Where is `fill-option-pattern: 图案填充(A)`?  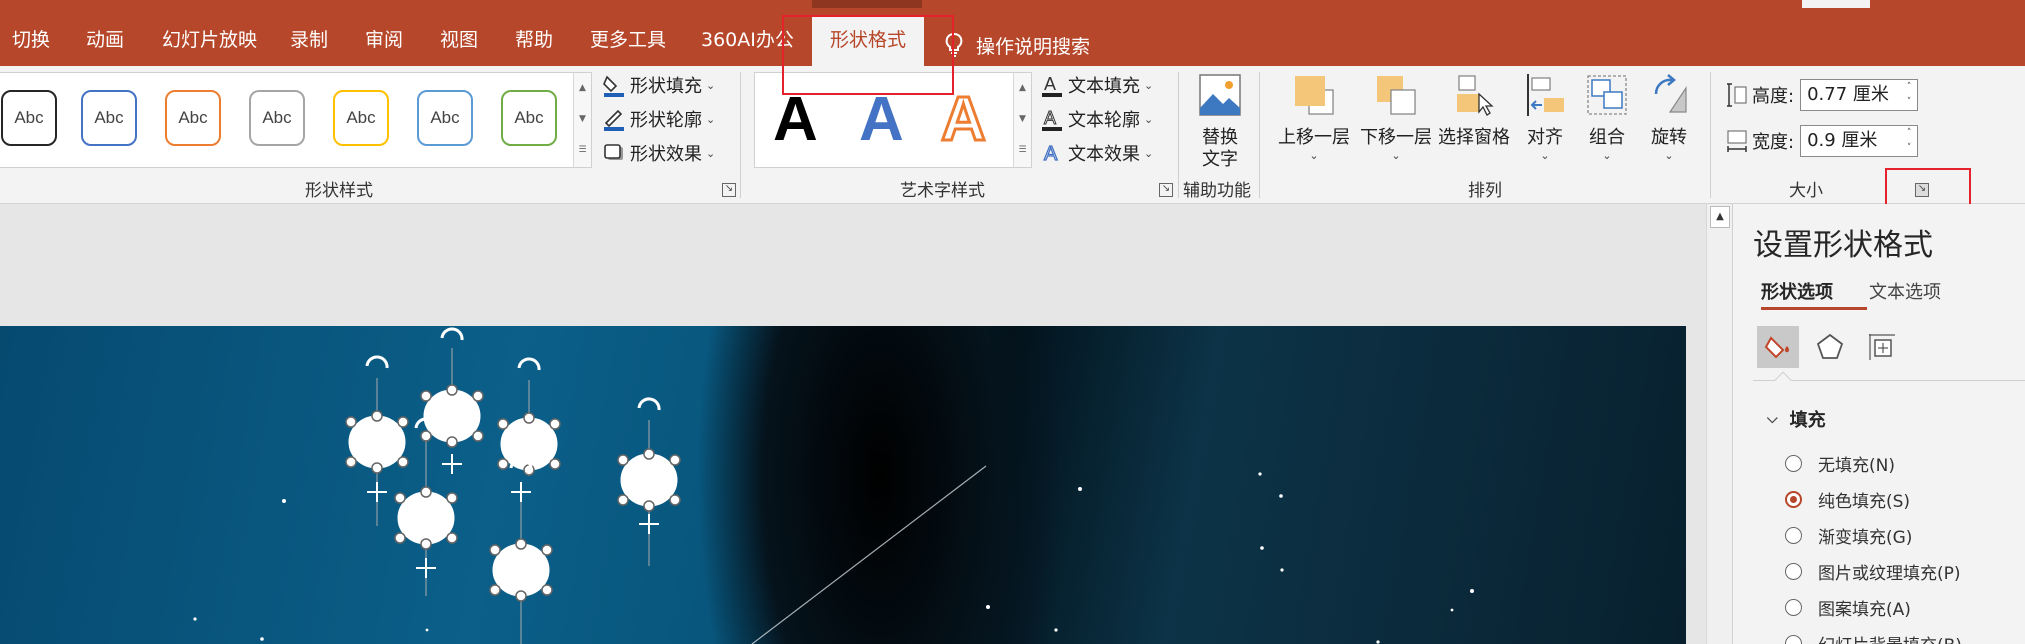 fill-option-pattern: 图案填充(A) is located at coordinates (1848, 607).